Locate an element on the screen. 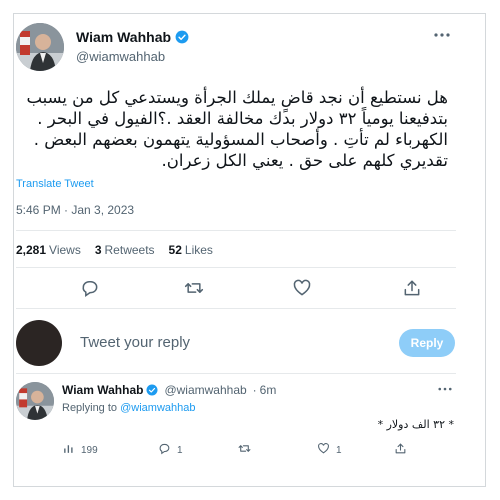 The image size is (500, 500). likes-count: 52 is located at coordinates (175, 250).